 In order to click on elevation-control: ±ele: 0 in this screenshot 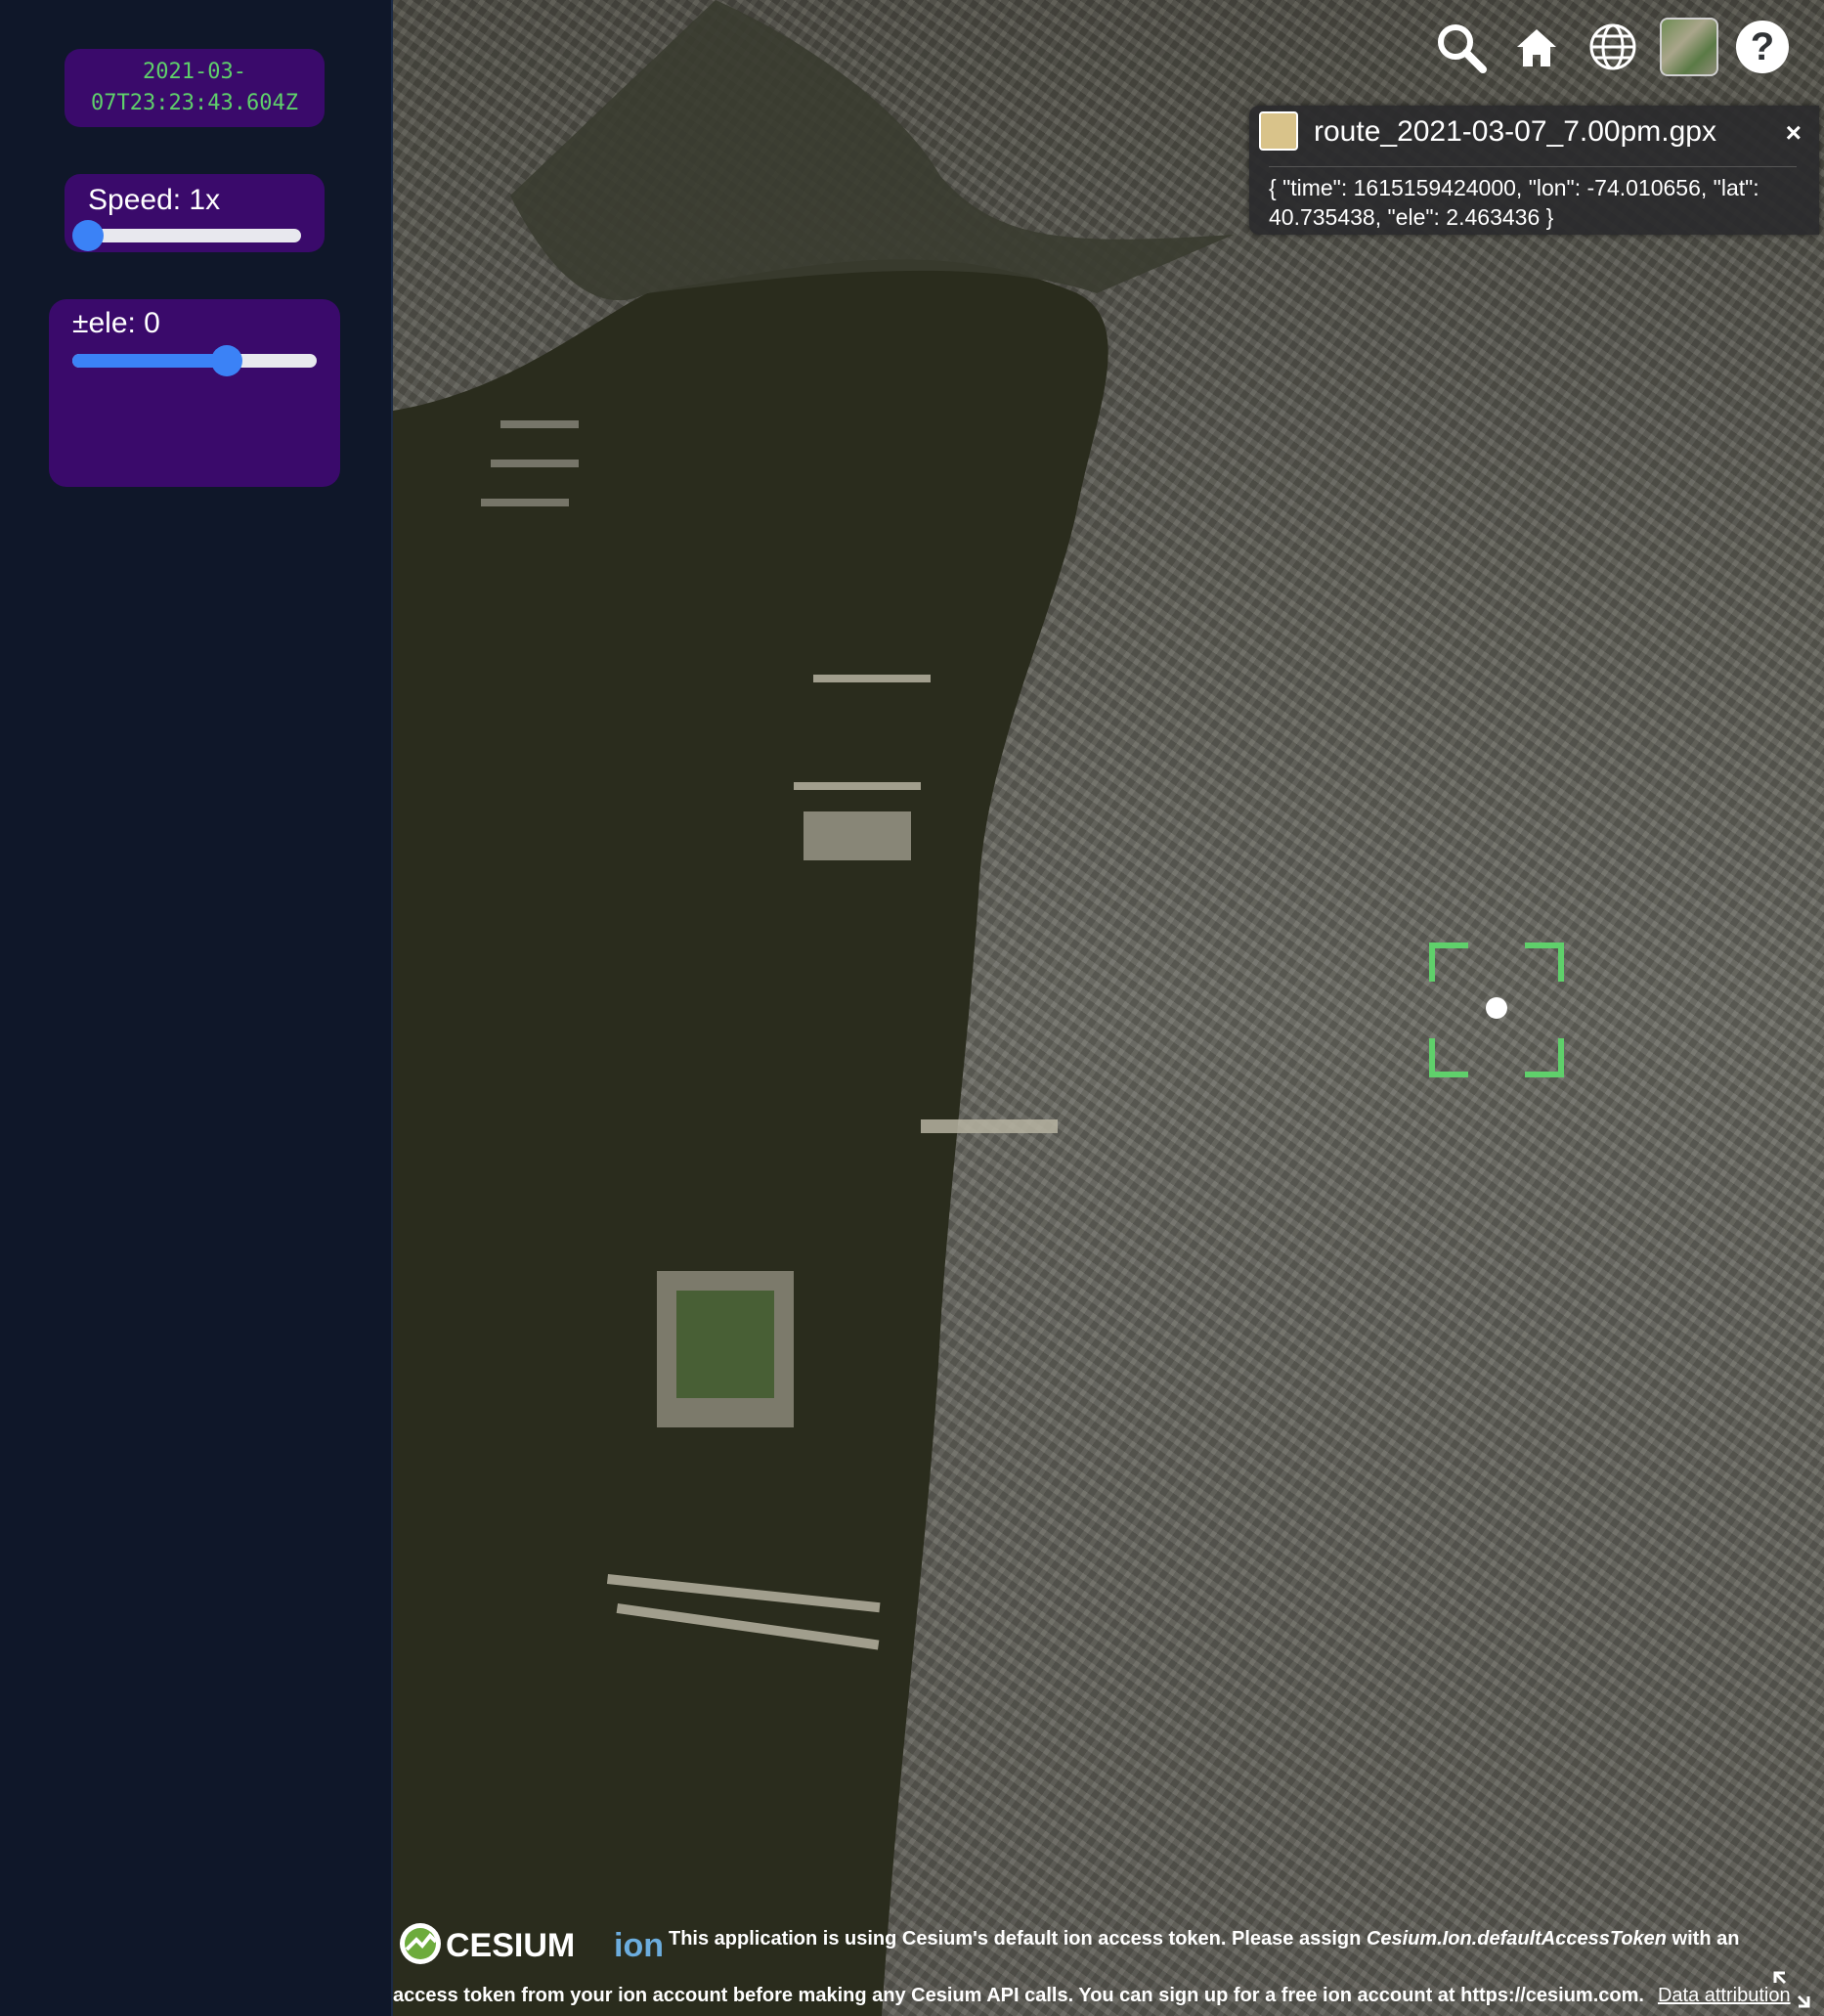, I will do `click(194, 393)`.